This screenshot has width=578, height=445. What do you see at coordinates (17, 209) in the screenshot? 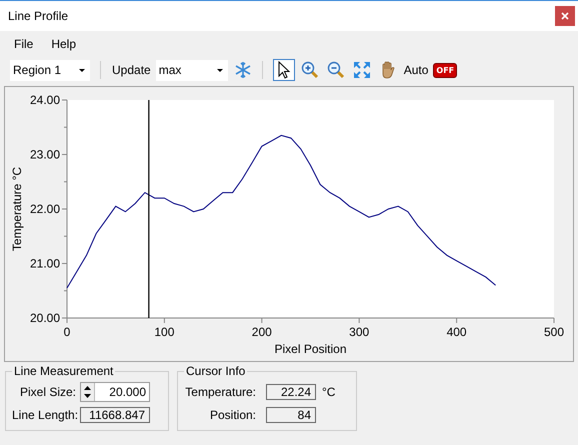
I see `y-axis-title: Temperature °C` at bounding box center [17, 209].